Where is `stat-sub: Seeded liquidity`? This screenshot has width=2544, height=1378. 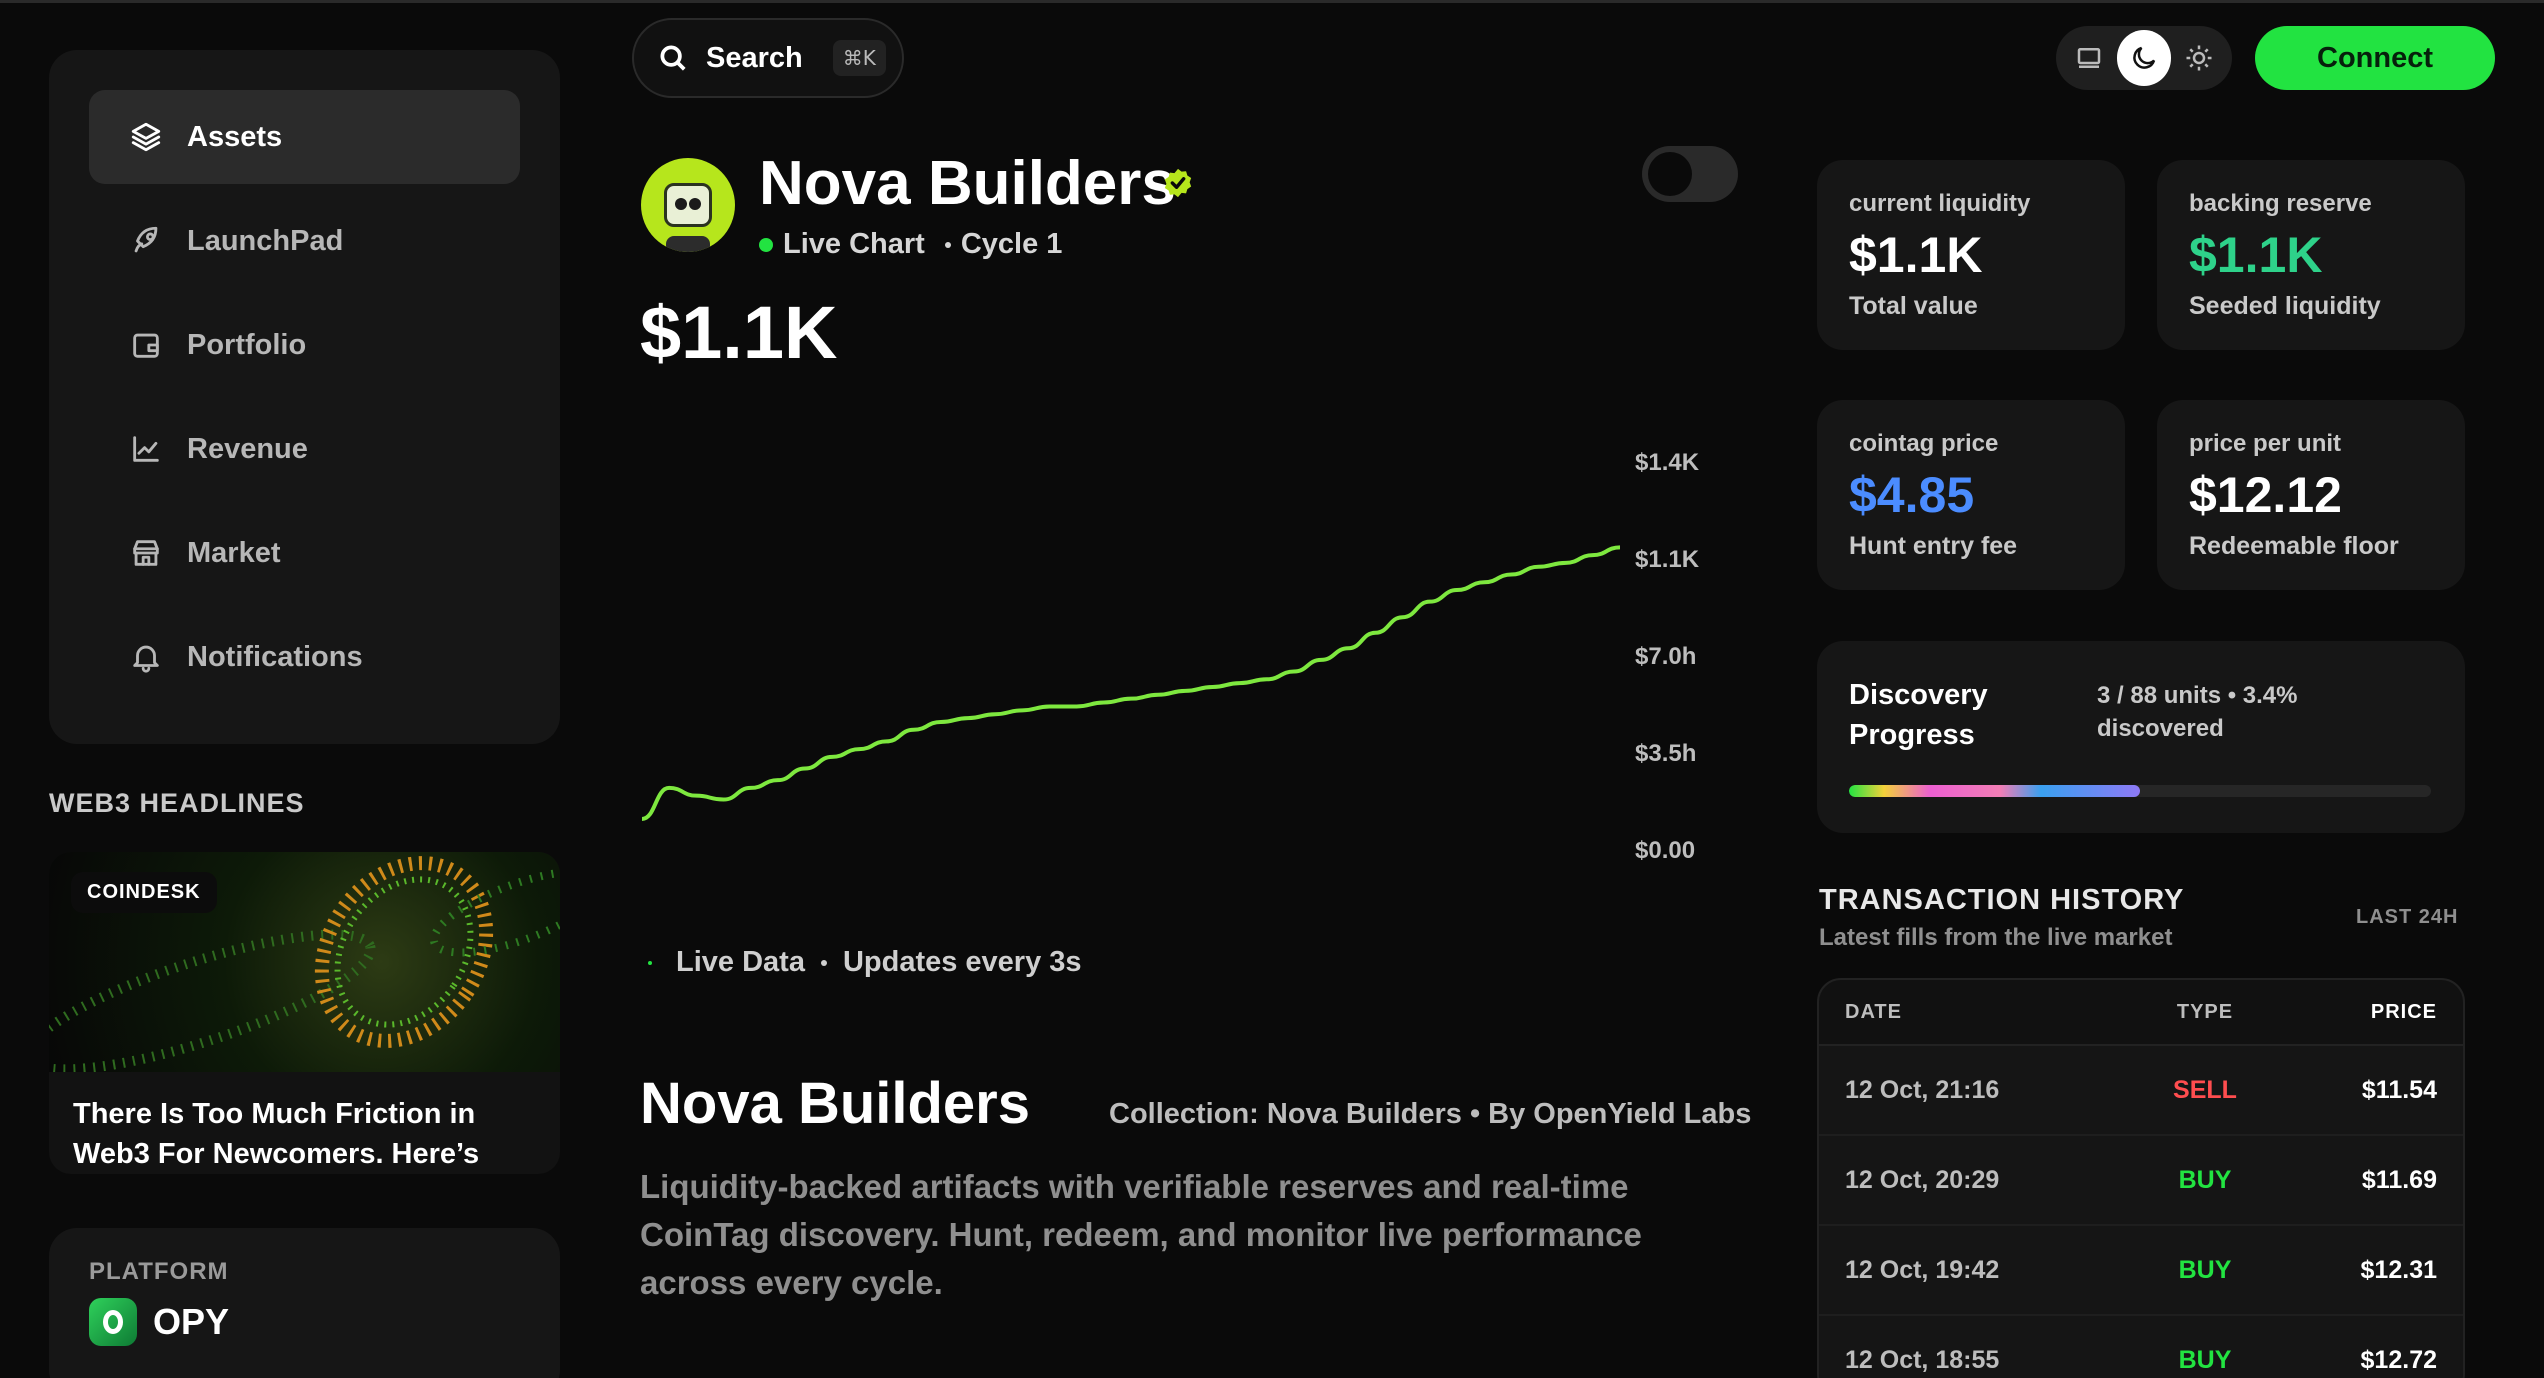 stat-sub: Seeded liquidity is located at coordinates (2285, 306).